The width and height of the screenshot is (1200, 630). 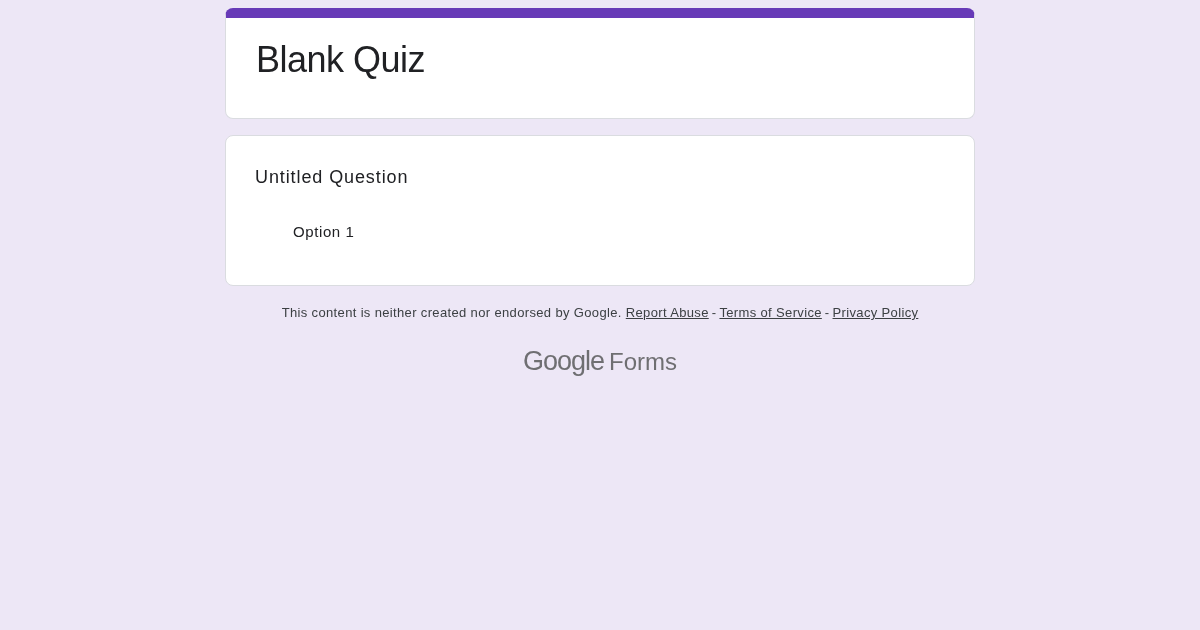 I want to click on disclaimer-text: This content is neither created nor endorsed by Google., so click(x=451, y=313).